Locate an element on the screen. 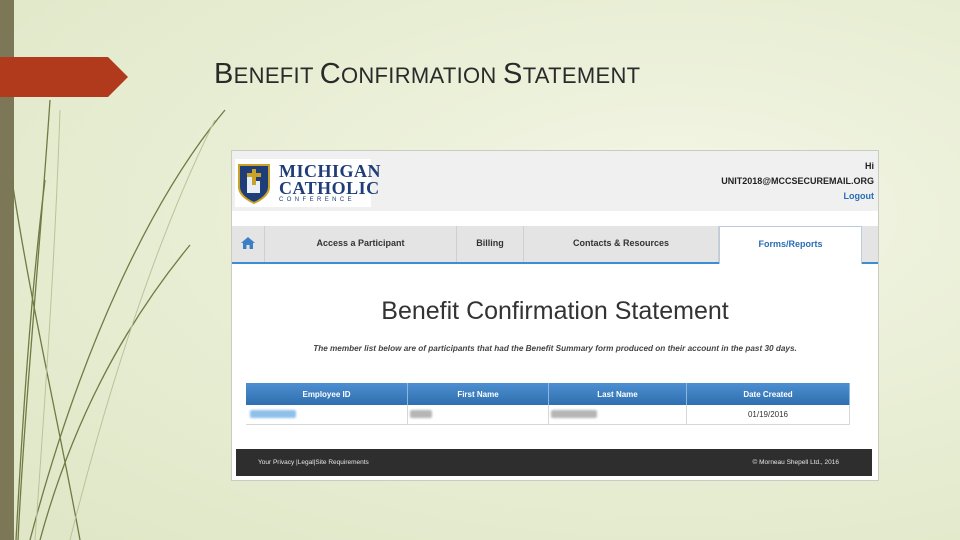  logout-link: Logout is located at coordinates (798, 196).